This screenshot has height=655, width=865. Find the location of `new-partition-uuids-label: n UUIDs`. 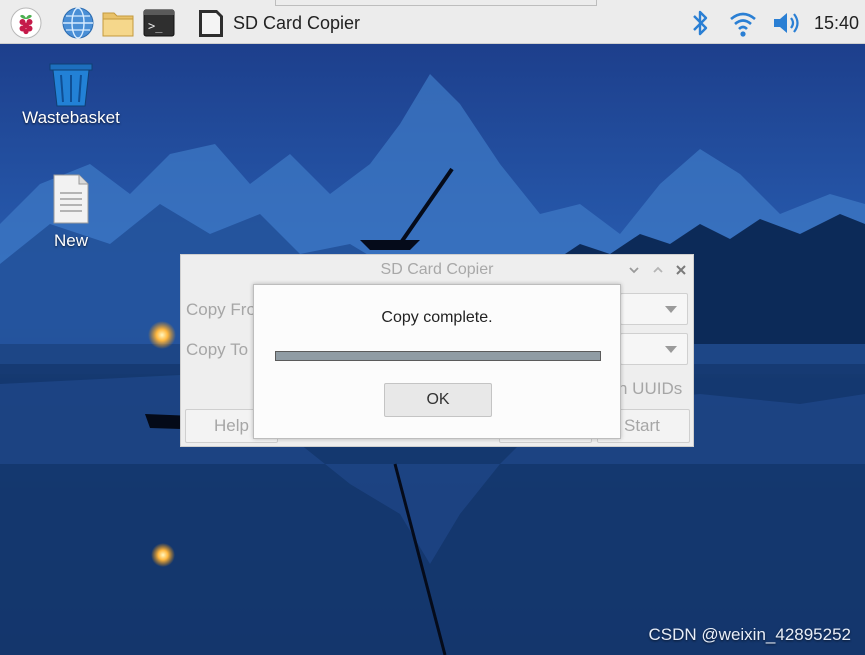

new-partition-uuids-label: n UUIDs is located at coordinates (650, 389).